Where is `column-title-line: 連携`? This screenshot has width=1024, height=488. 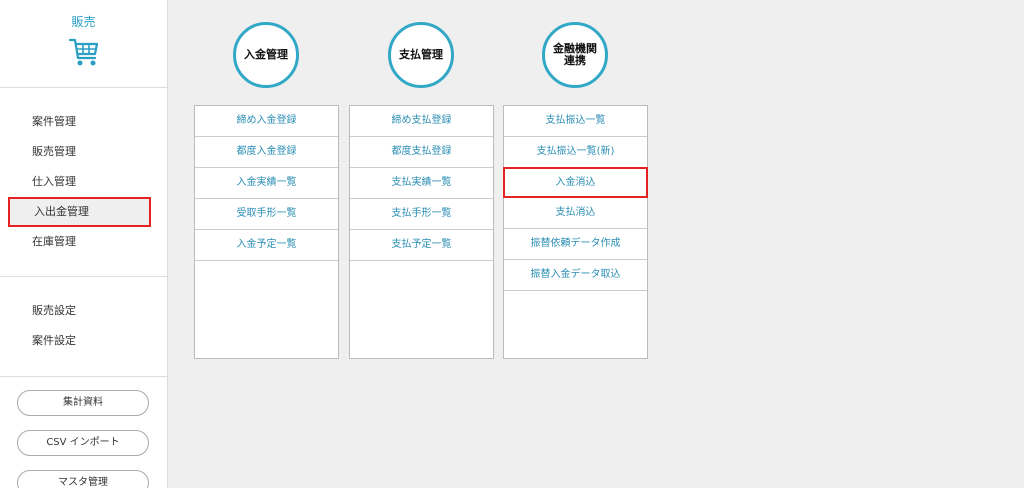
column-title-line: 連携 is located at coordinates (575, 60).